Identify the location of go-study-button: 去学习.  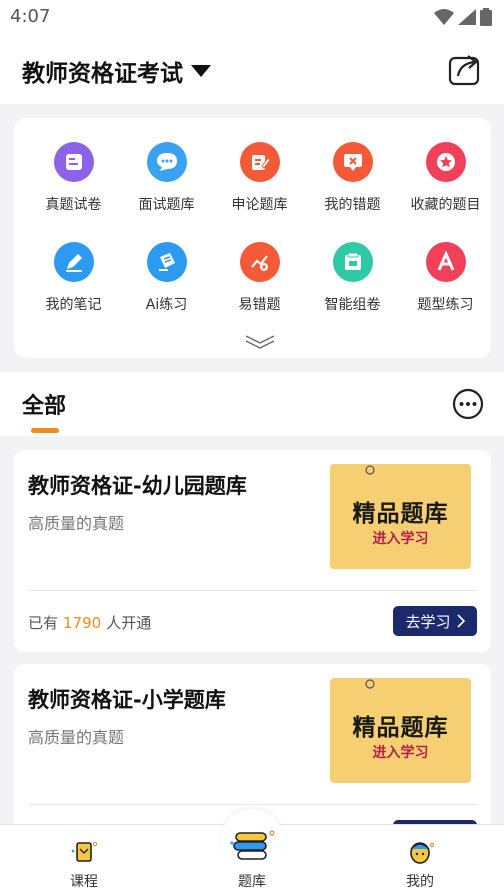
(435, 621).